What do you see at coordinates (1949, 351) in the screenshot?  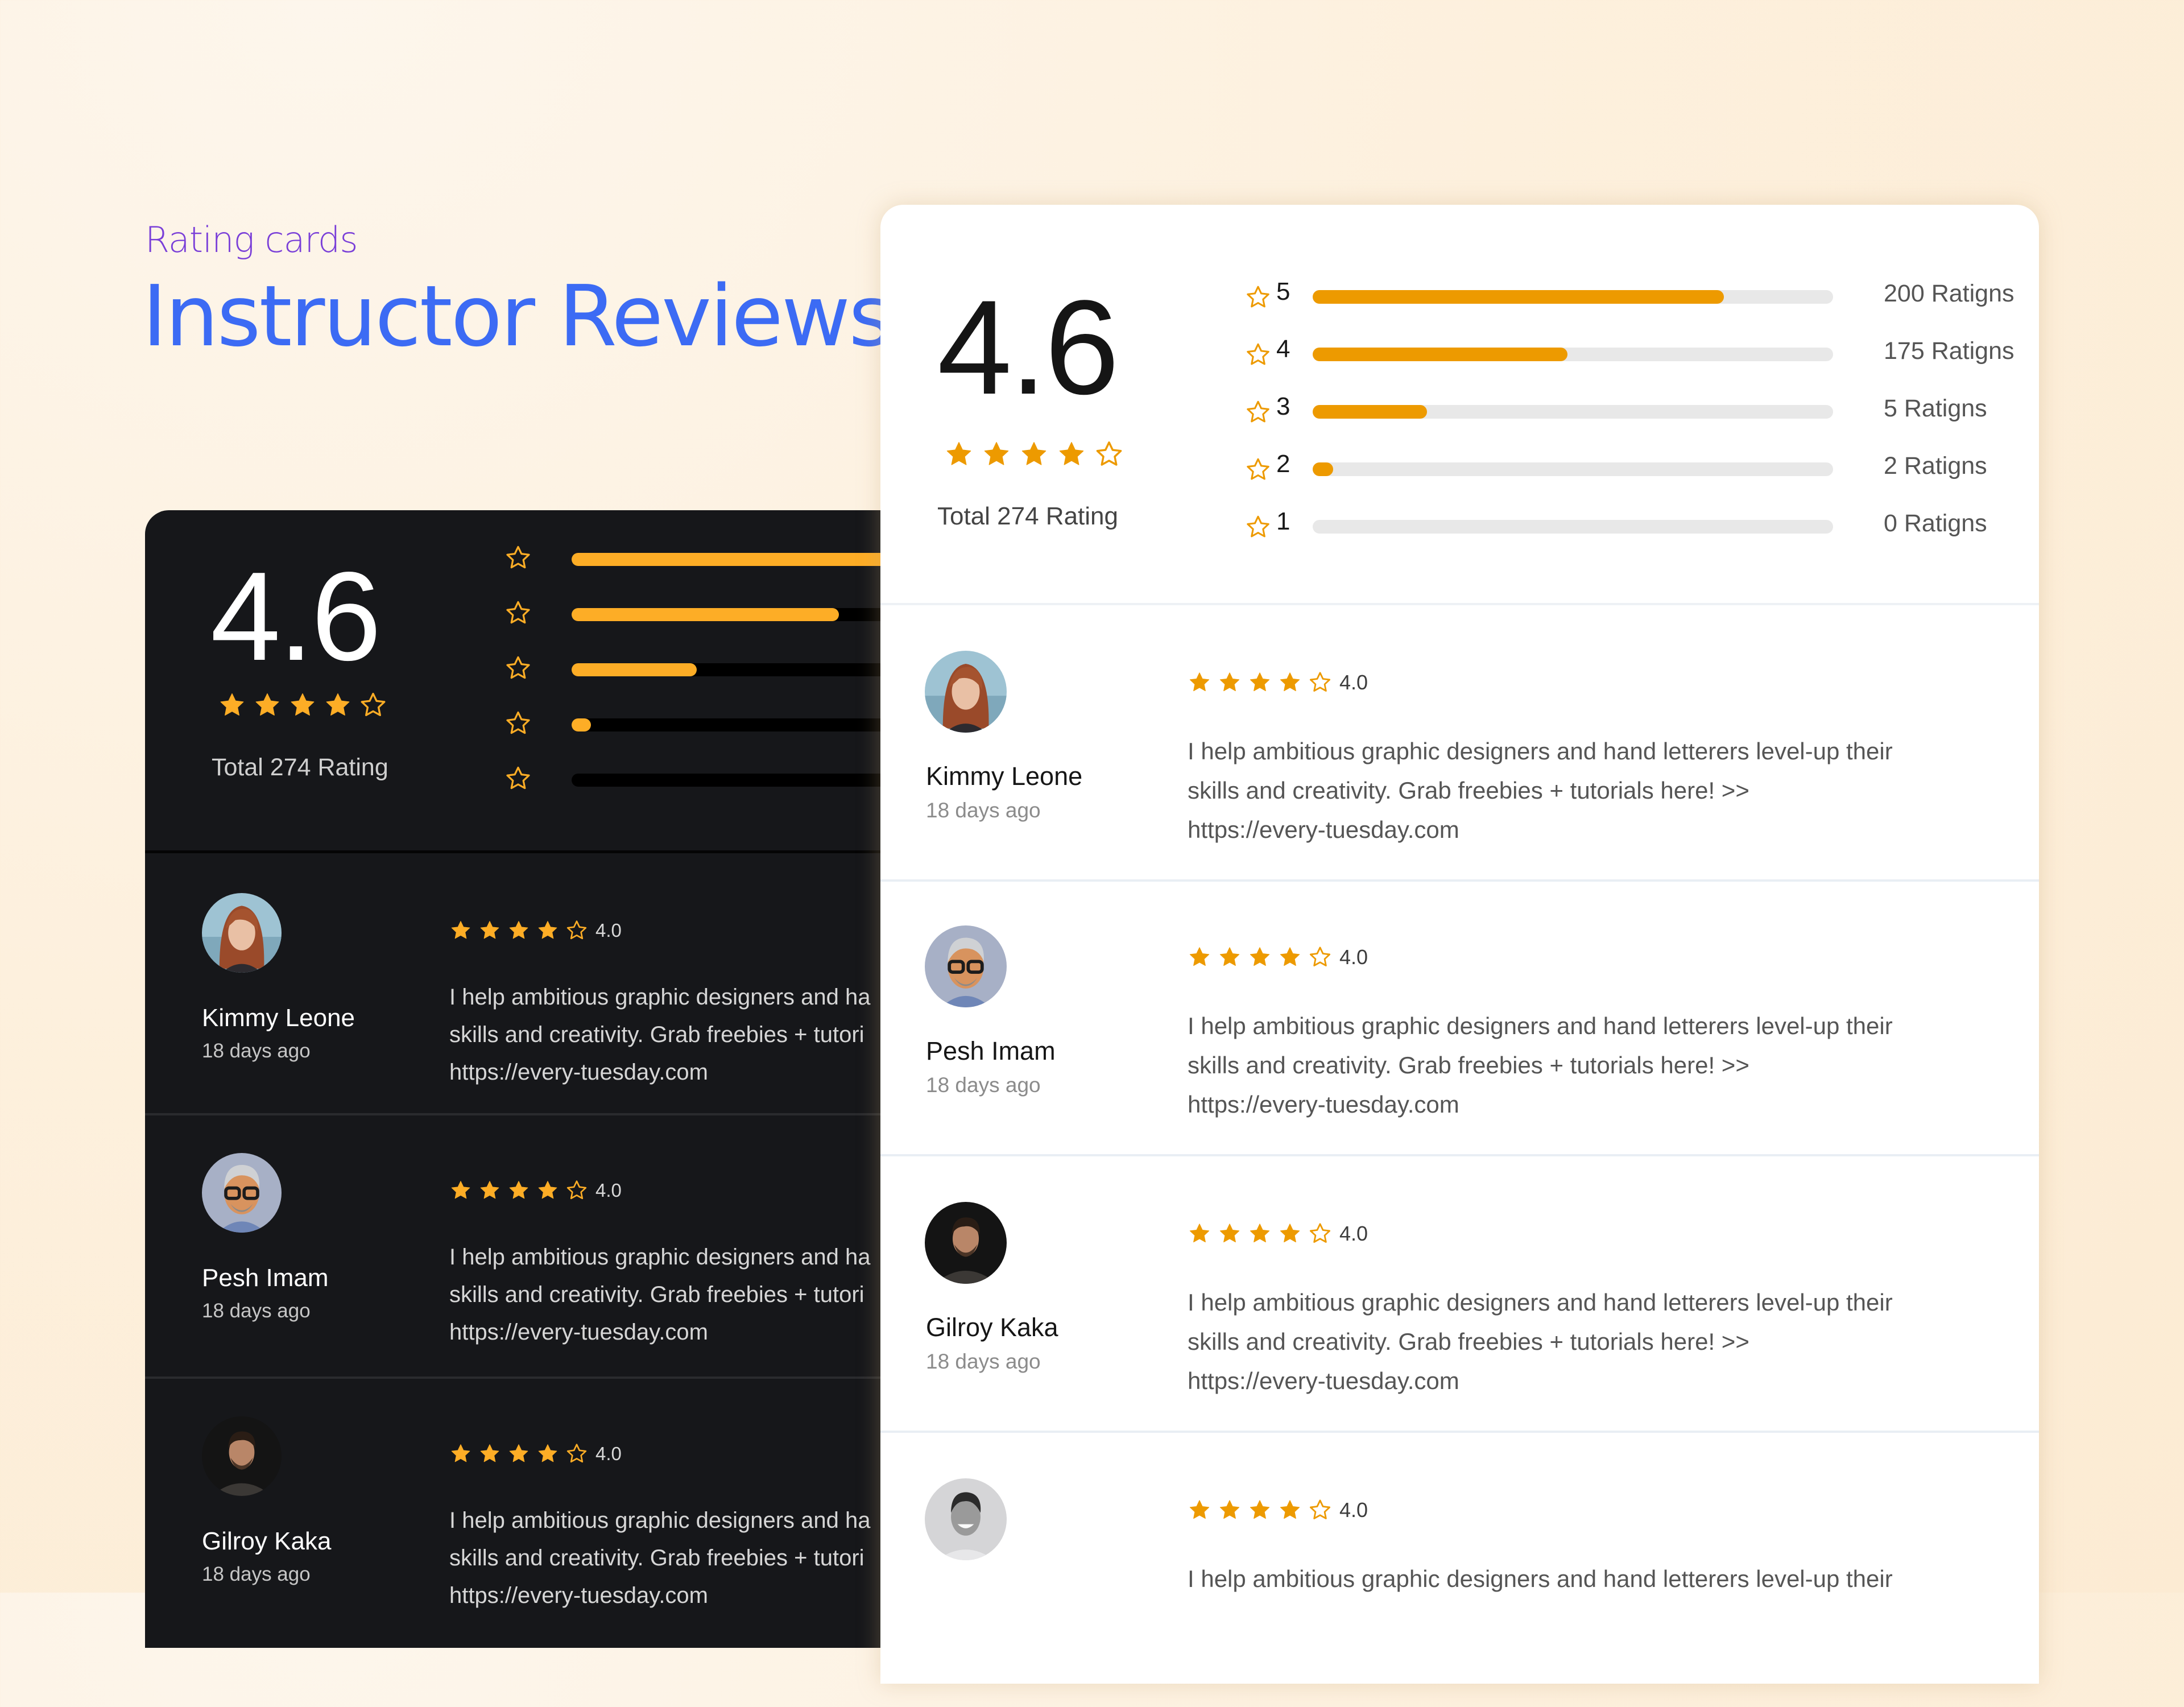 I see `distribution-count: 175 Ratigns` at bounding box center [1949, 351].